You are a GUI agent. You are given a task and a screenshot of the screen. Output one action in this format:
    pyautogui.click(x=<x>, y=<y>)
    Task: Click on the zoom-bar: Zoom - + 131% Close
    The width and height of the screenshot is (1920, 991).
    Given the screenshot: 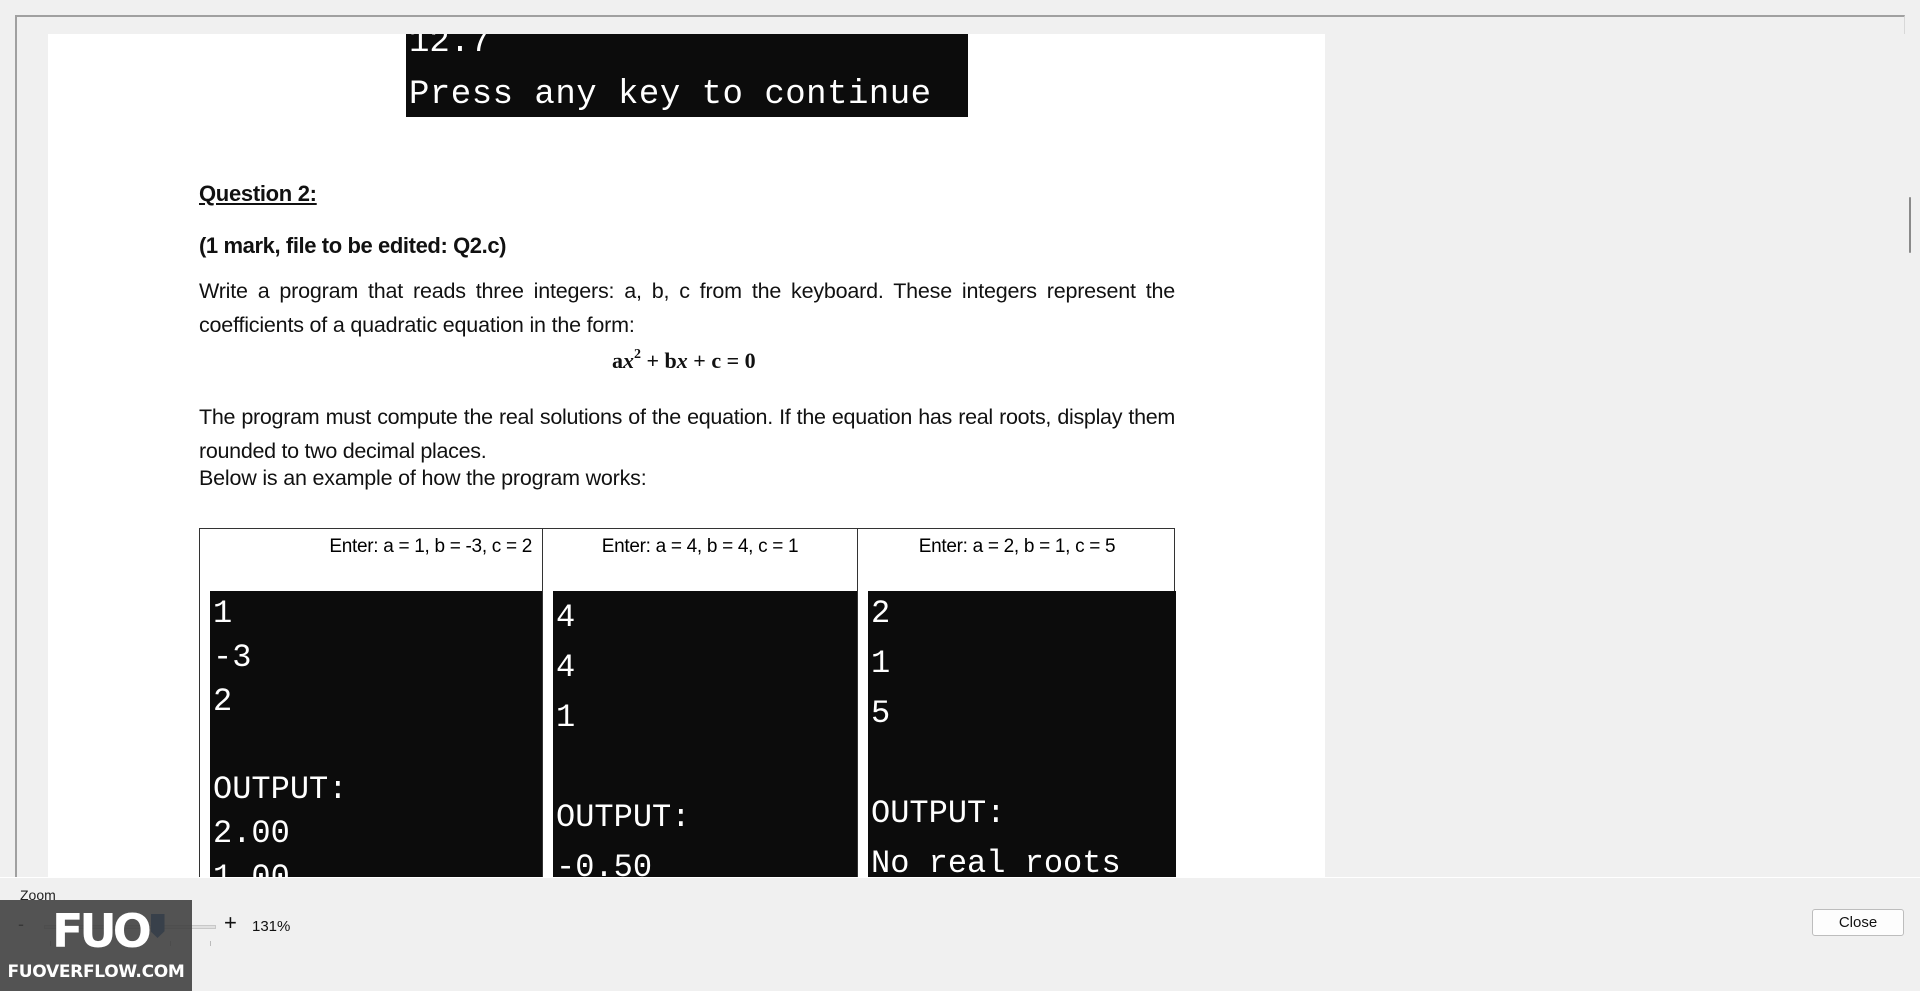 What is the action you would take?
    pyautogui.click(x=960, y=934)
    